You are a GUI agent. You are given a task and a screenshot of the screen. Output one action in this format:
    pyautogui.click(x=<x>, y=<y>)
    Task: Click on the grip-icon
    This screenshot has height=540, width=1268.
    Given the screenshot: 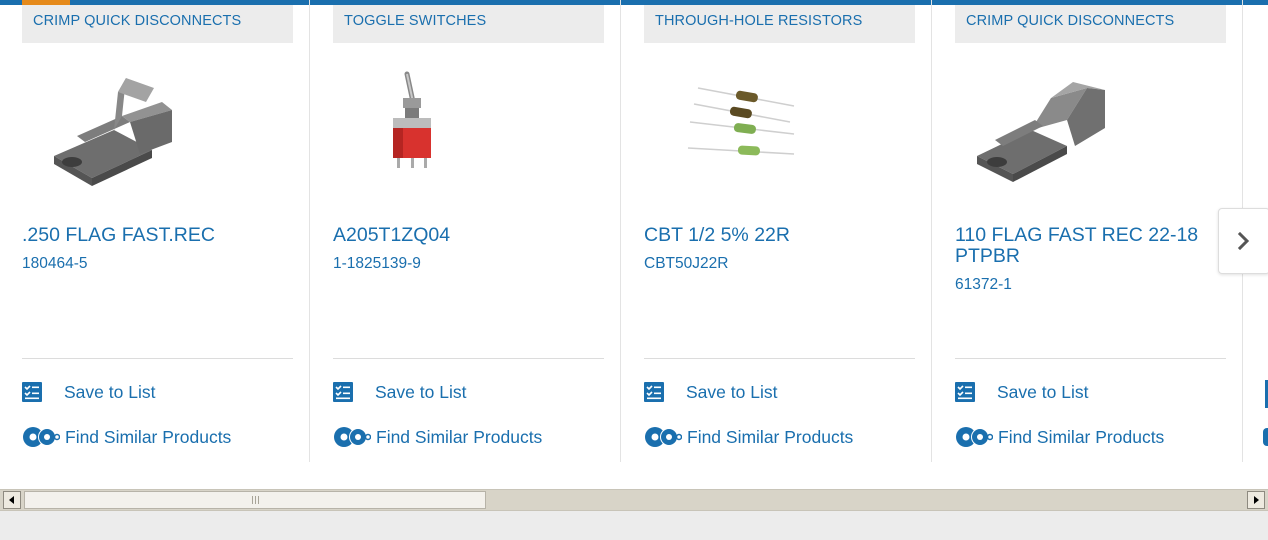 What is the action you would take?
    pyautogui.click(x=255, y=500)
    